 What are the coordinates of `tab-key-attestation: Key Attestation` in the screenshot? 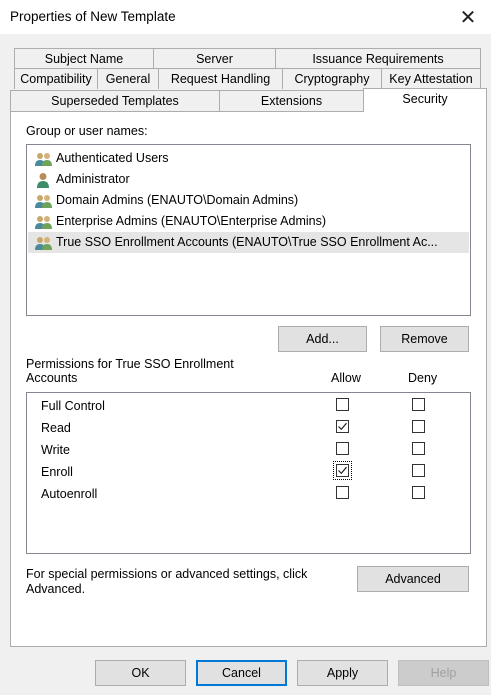 It's located at (431, 78).